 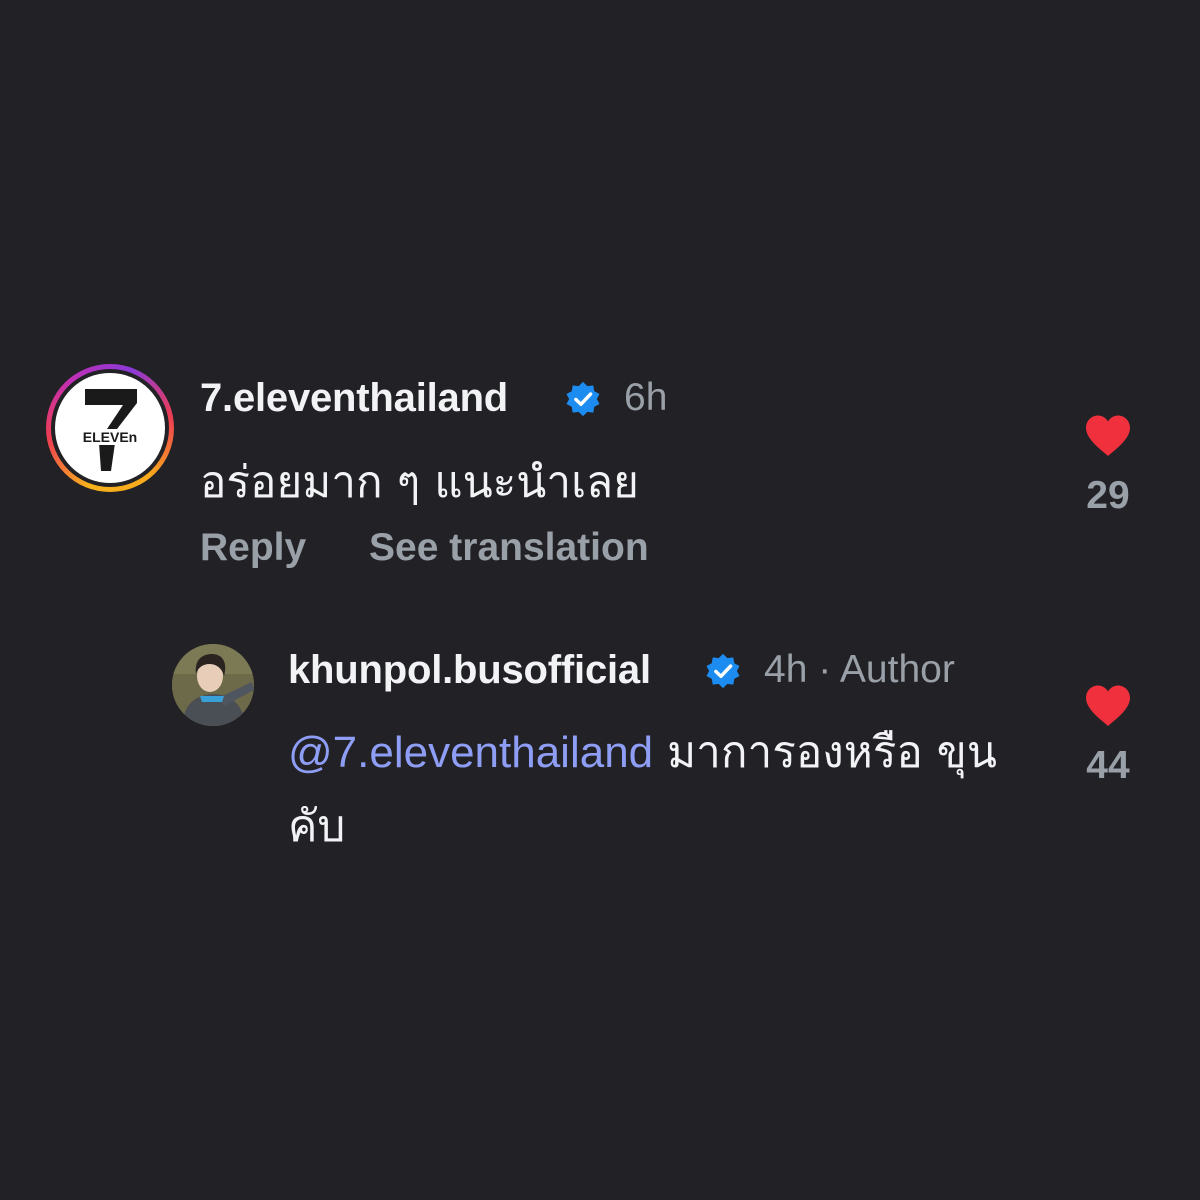 I want to click on story-ring: ELEVEn, so click(x=110, y=428).